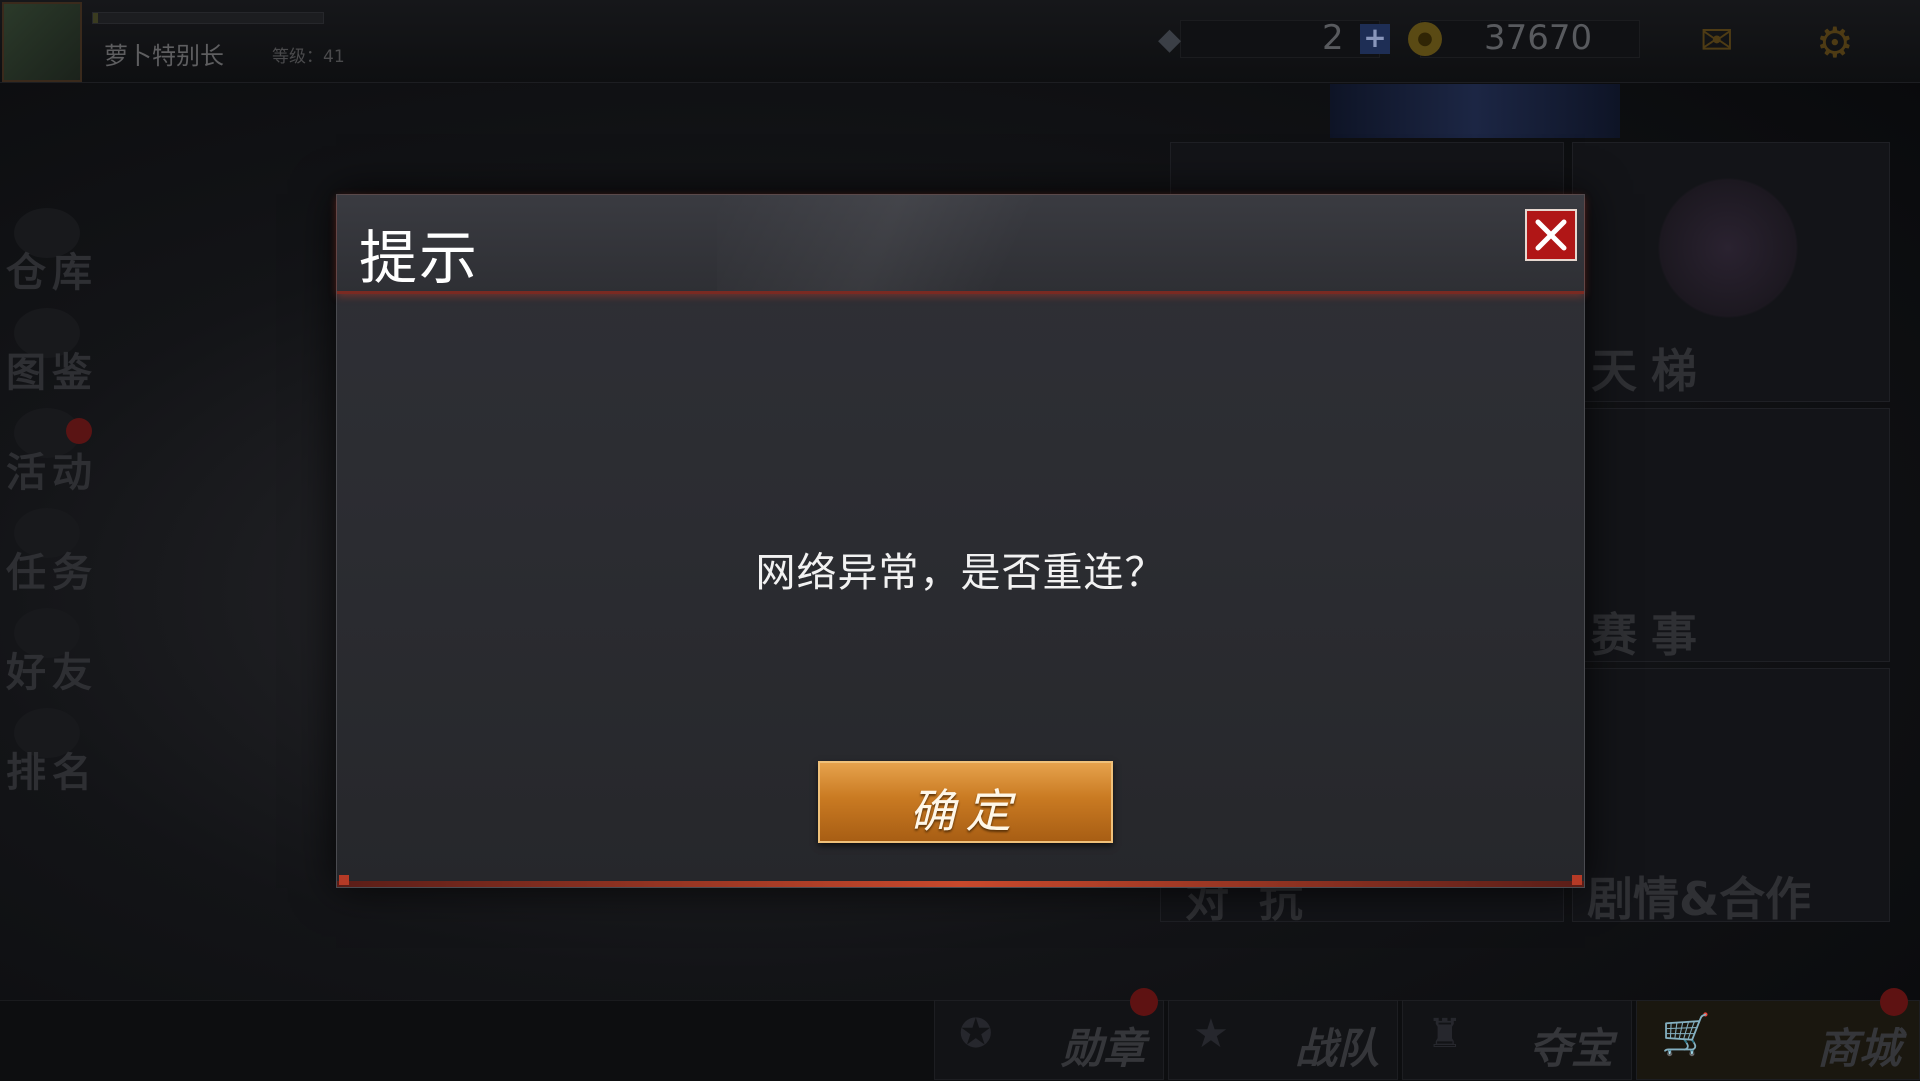 This screenshot has height=1081, width=1920. I want to click on player-level: 等级：41, so click(308, 57).